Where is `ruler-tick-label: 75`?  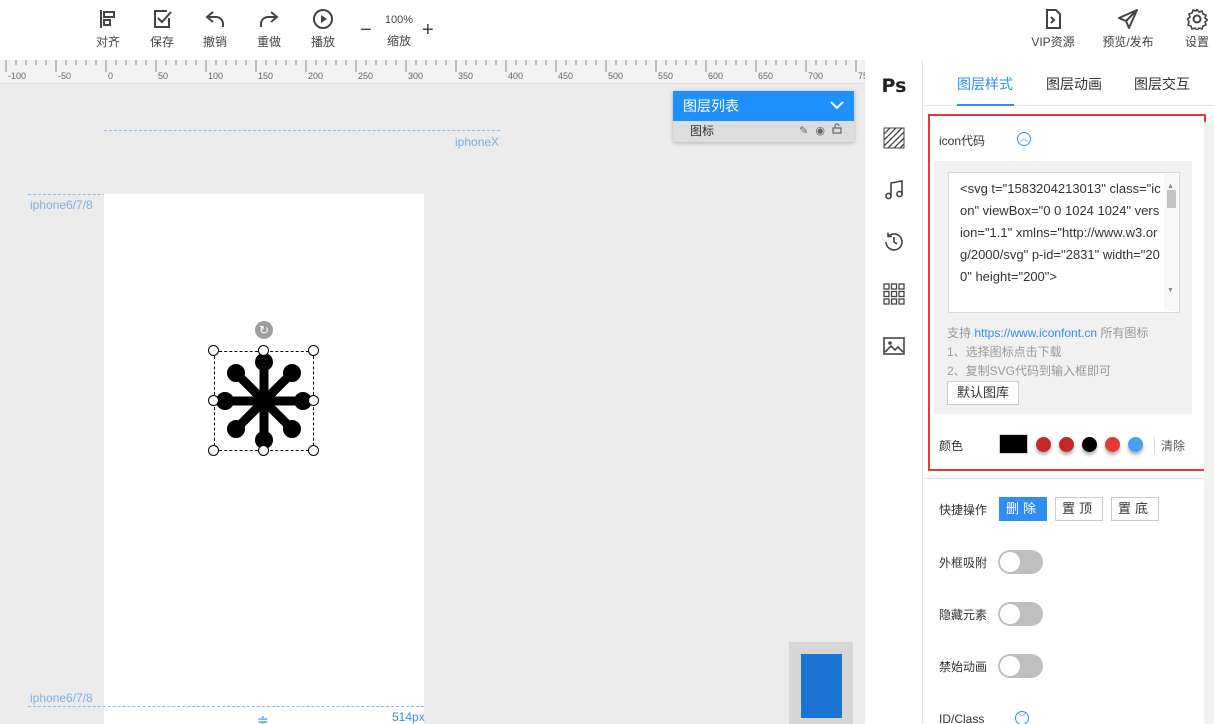 ruler-tick-label: 75 is located at coordinates (861, 76).